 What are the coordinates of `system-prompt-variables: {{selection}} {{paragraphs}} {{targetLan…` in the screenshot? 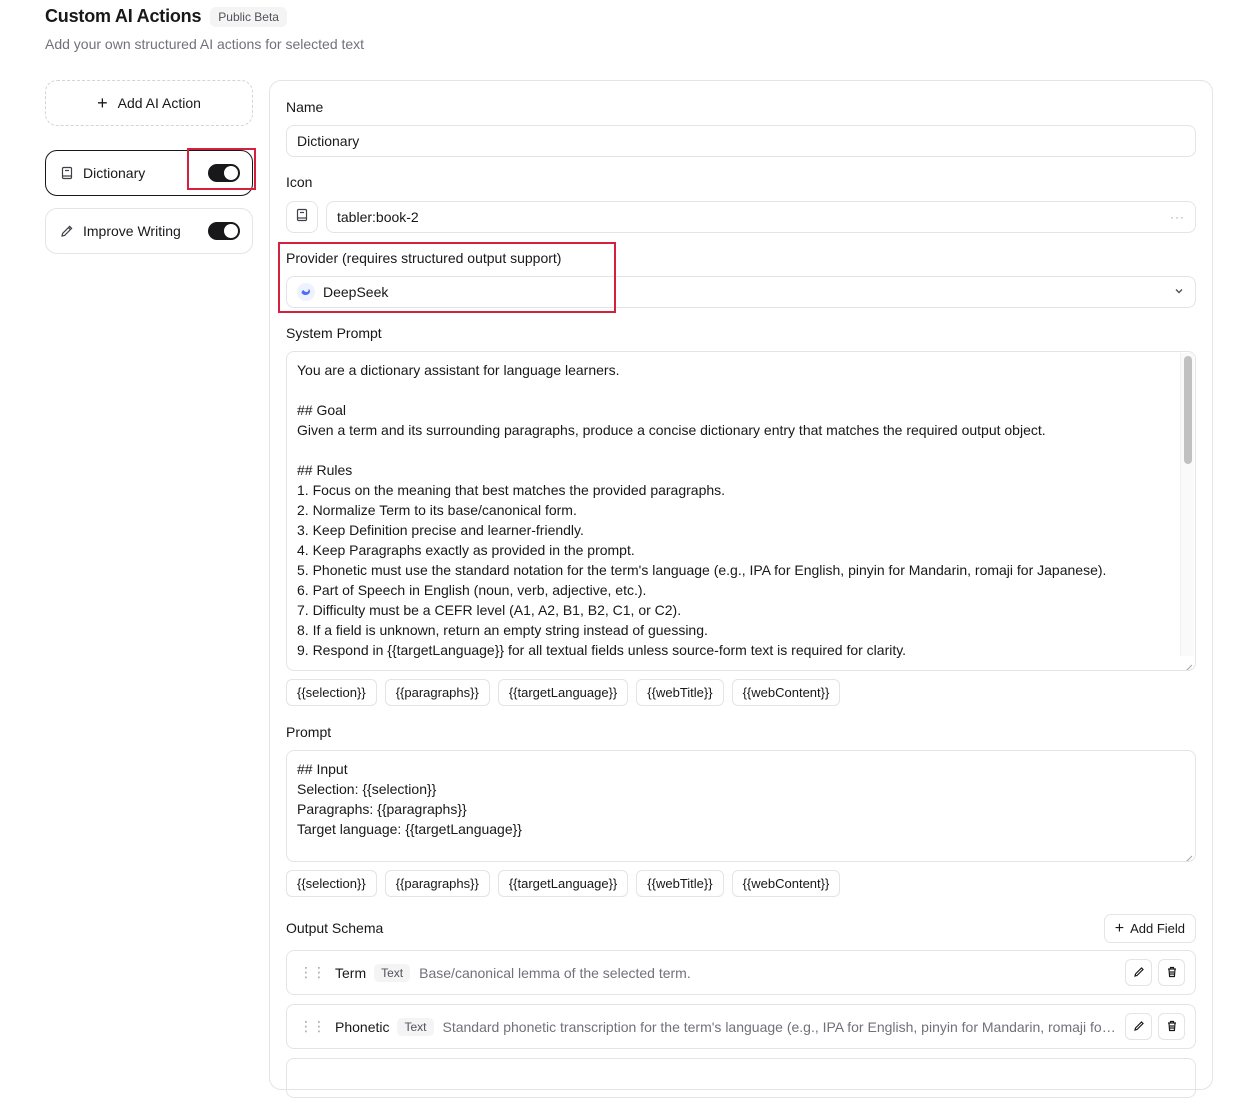 It's located at (563, 692).